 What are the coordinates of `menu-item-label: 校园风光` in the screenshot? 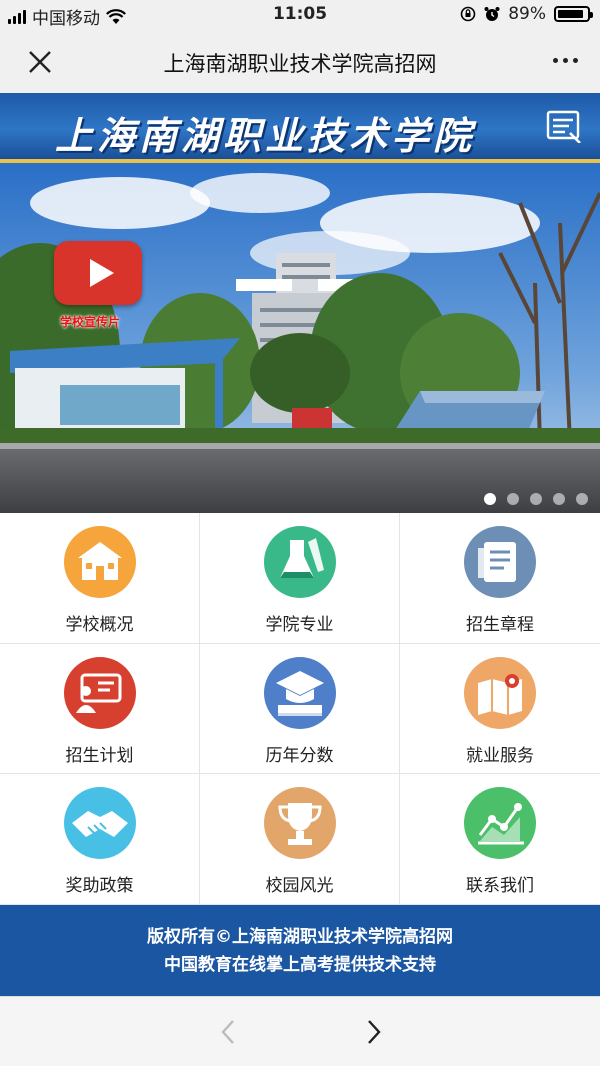 It's located at (299, 886).